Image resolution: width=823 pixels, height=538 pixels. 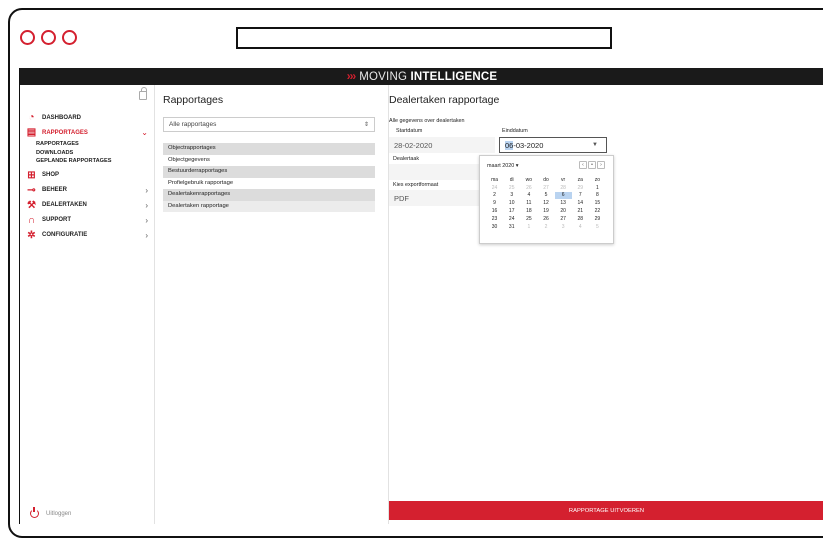 I want to click on sidebar-item-shop: ⊞ SHOP, so click(x=90, y=175).